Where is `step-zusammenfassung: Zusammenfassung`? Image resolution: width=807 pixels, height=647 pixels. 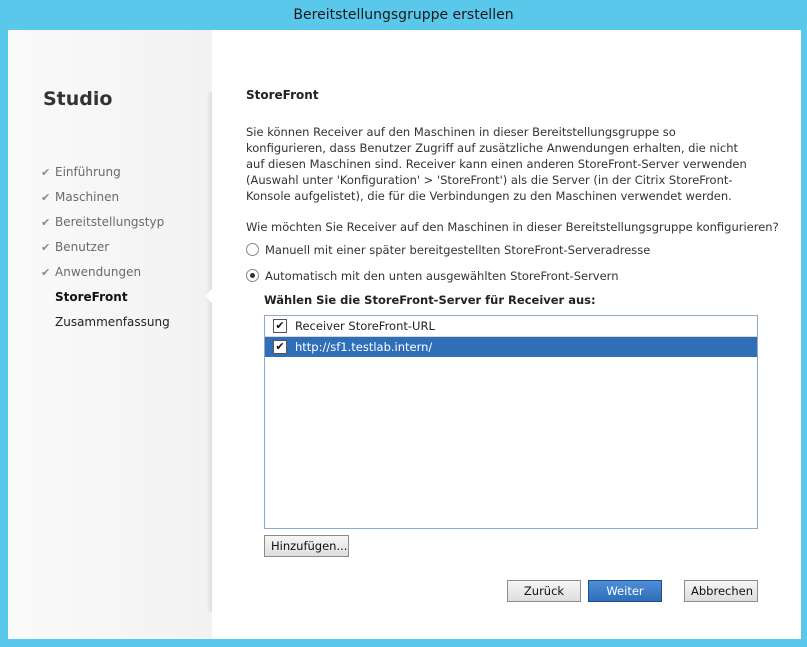
step-zusammenfassung: Zusammenfassung is located at coordinates (105, 325).